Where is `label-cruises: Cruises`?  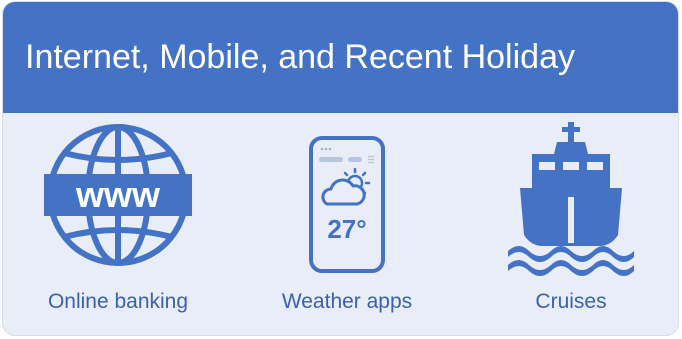 label-cruises: Cruises is located at coordinates (571, 301).